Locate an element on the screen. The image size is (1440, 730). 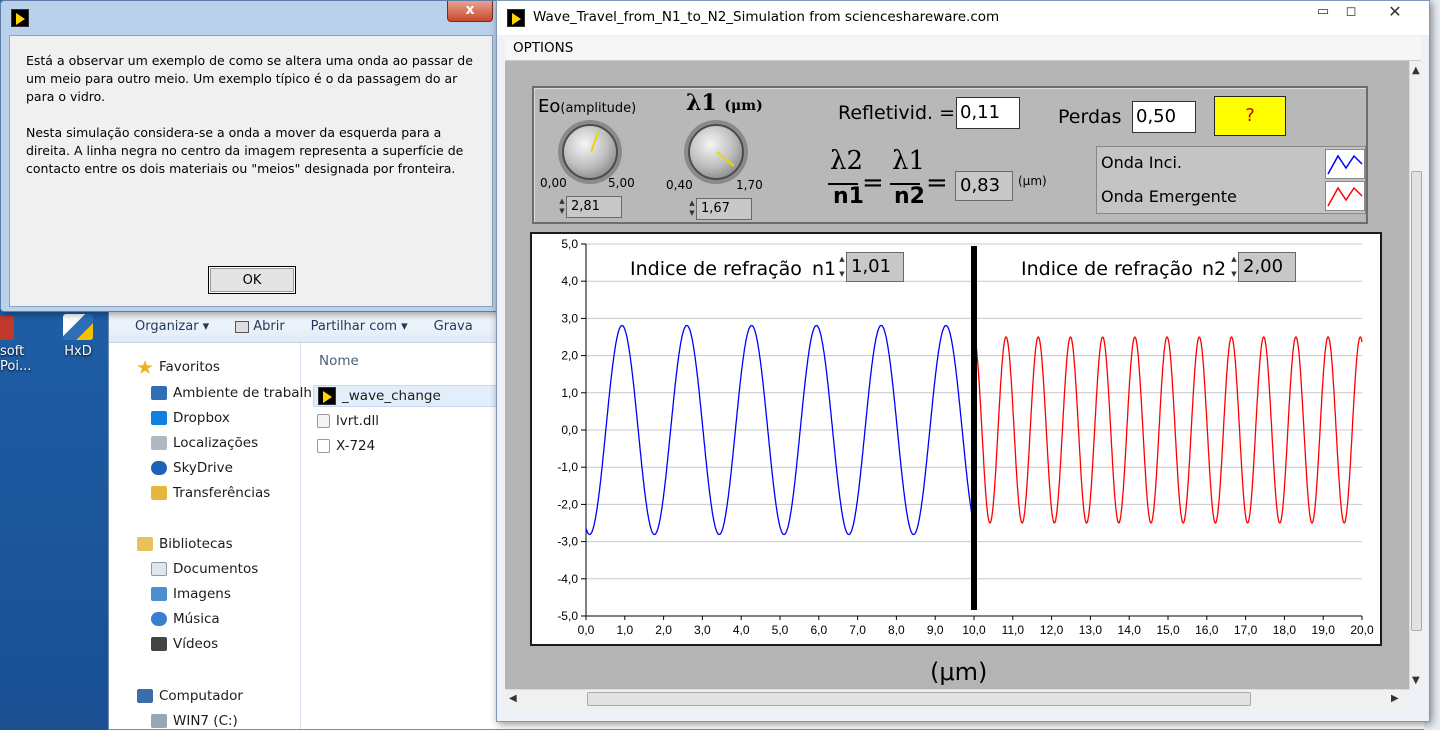
formula-lambda1: λ1 is located at coordinates (909, 161).